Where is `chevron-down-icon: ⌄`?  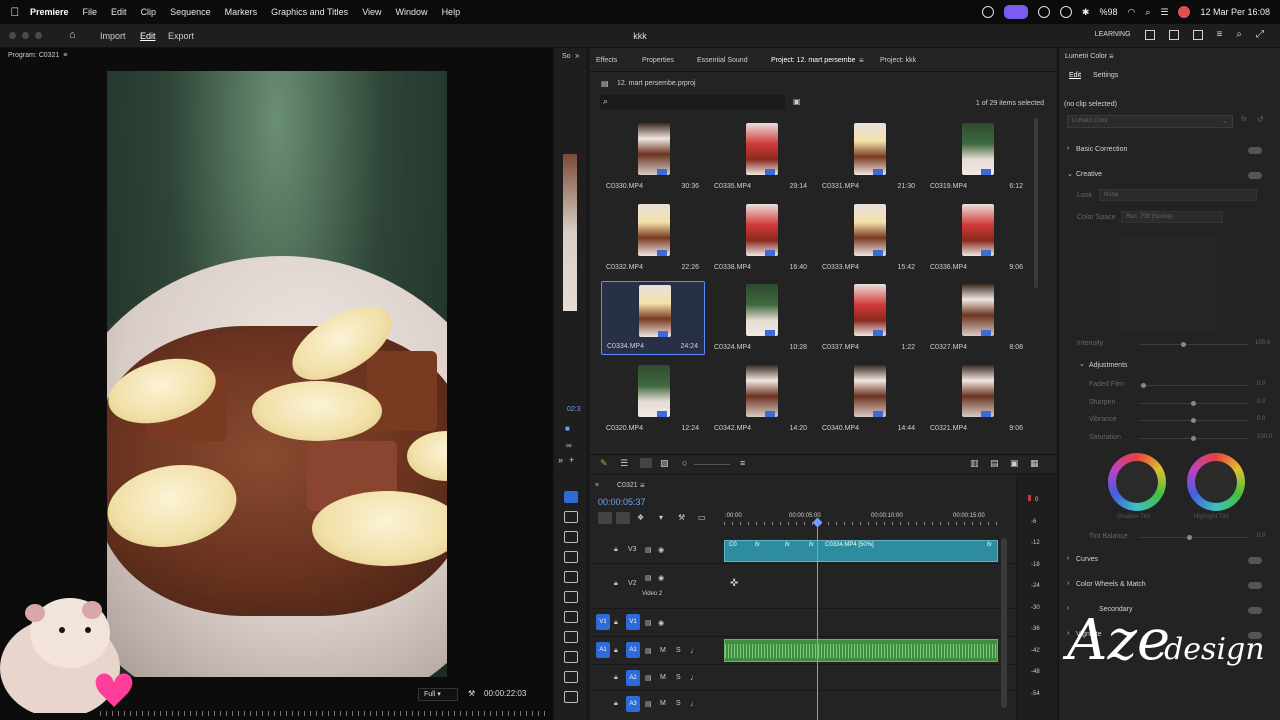
chevron-down-icon: ⌄ is located at coordinates (1070, 174).